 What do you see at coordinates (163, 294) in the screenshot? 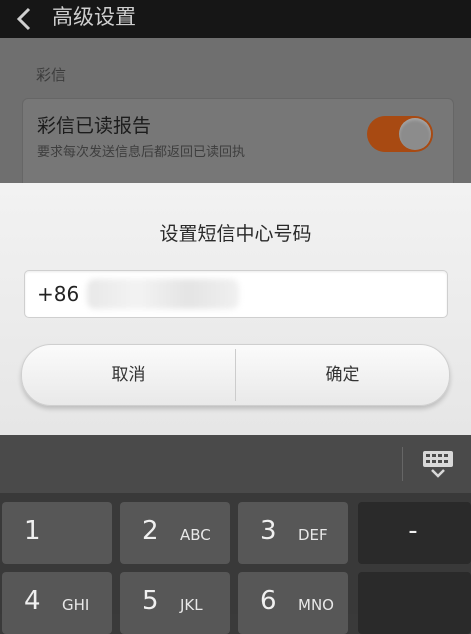
I see `redacted-number-mask` at bounding box center [163, 294].